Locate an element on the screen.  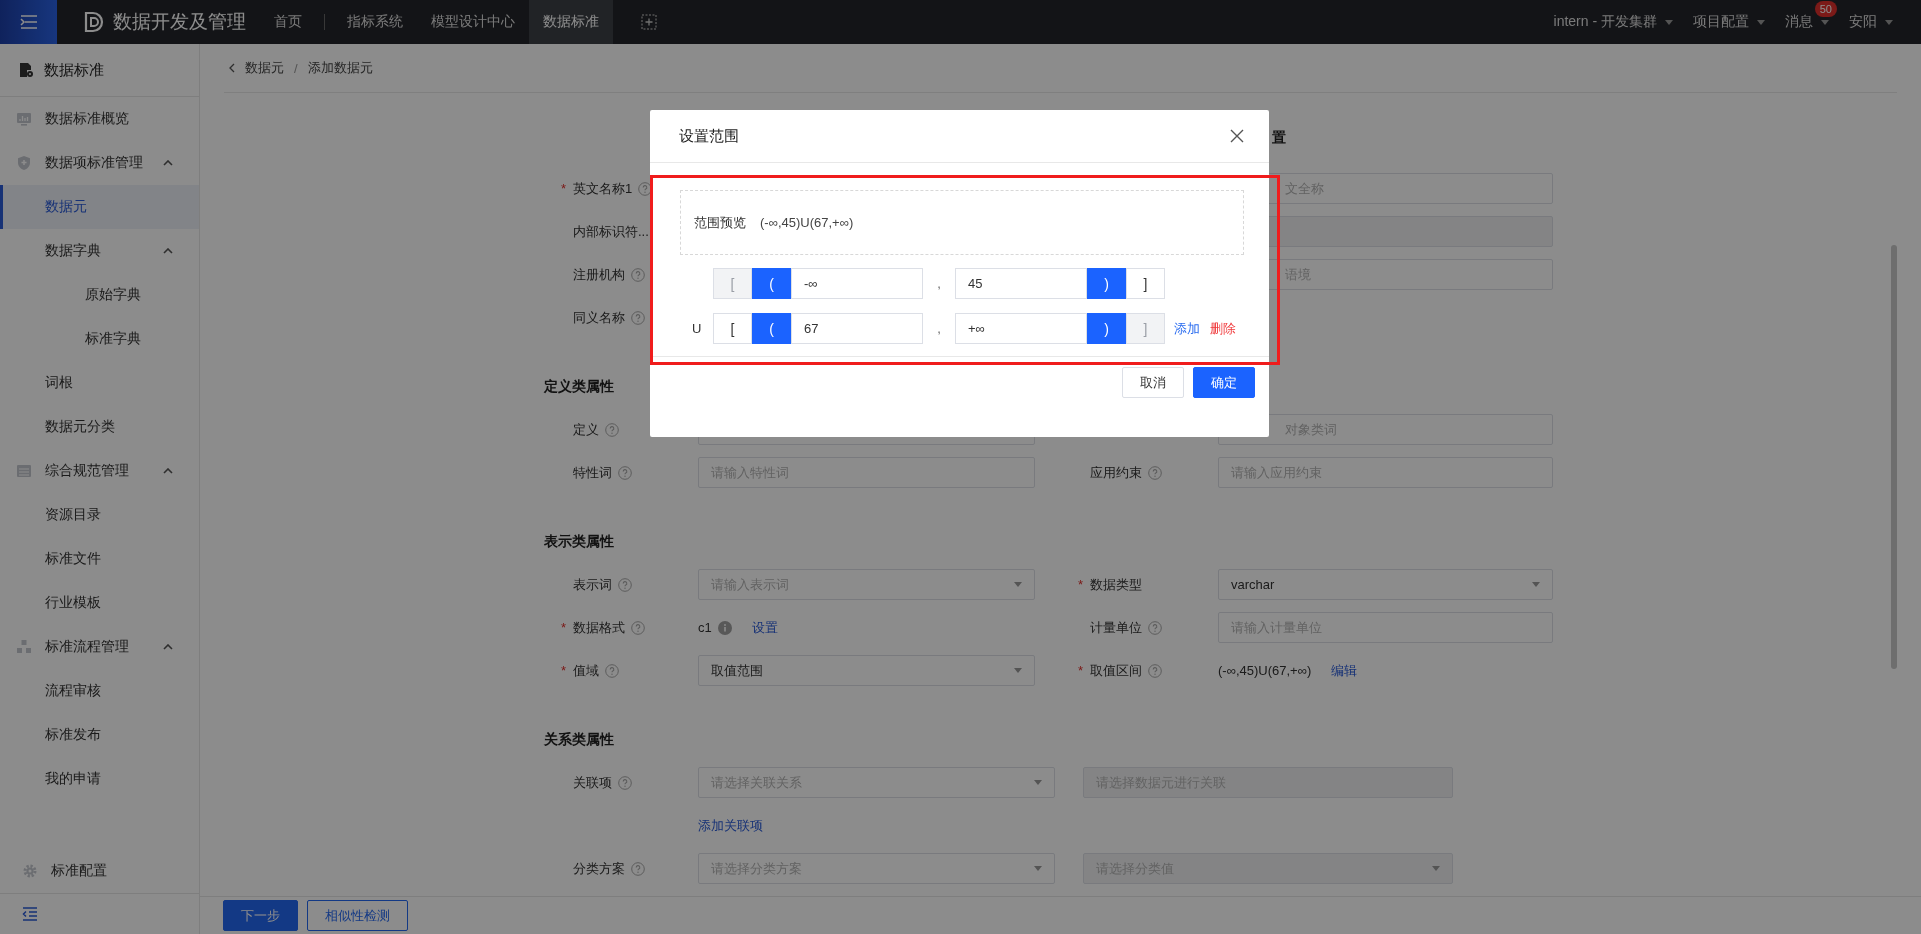
bracket-toggle: [ is located at coordinates (732, 328).